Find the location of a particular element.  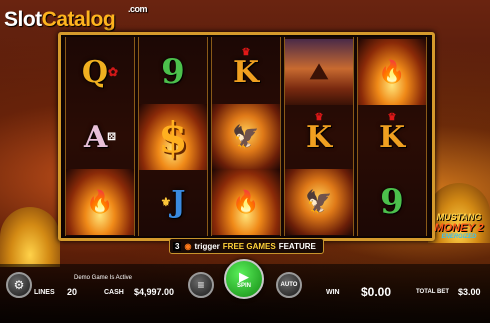

gold-pile-left is located at coordinates (30, 237).